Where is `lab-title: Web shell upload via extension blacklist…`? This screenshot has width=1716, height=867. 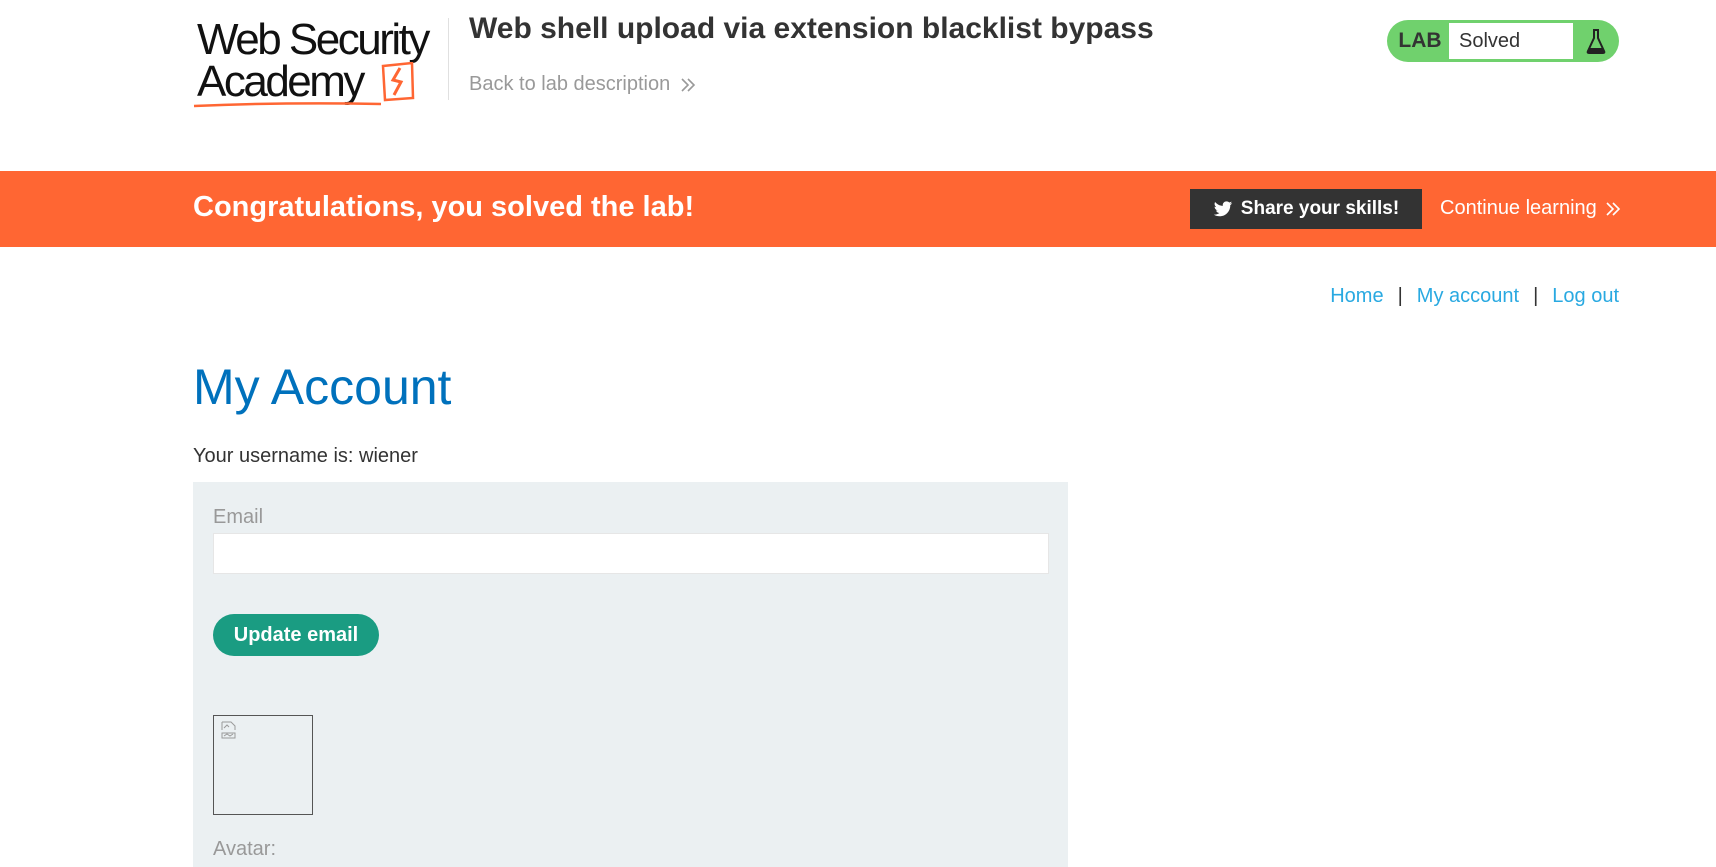
lab-title: Web shell upload via extension blacklist… is located at coordinates (811, 28).